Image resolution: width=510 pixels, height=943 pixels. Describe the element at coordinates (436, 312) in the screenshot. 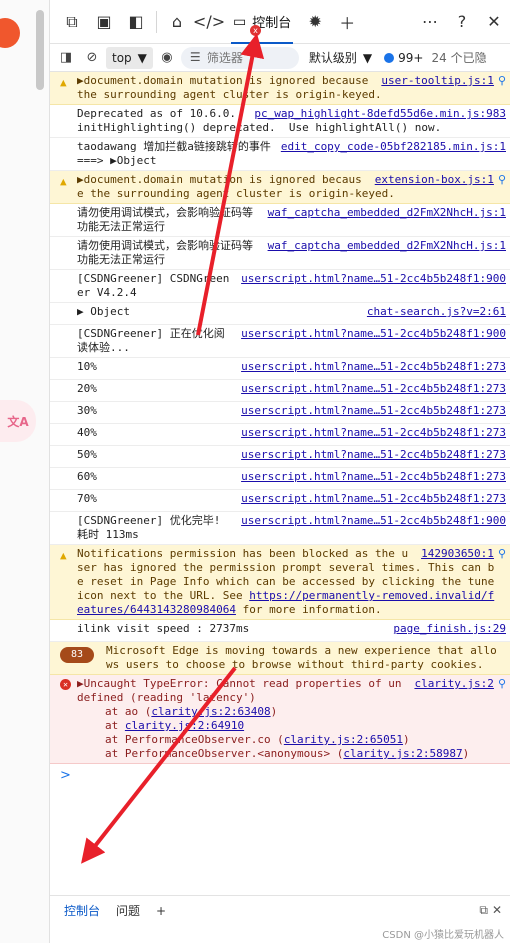

I see `message-source-link: chat-search.js?v=2:61` at that location.